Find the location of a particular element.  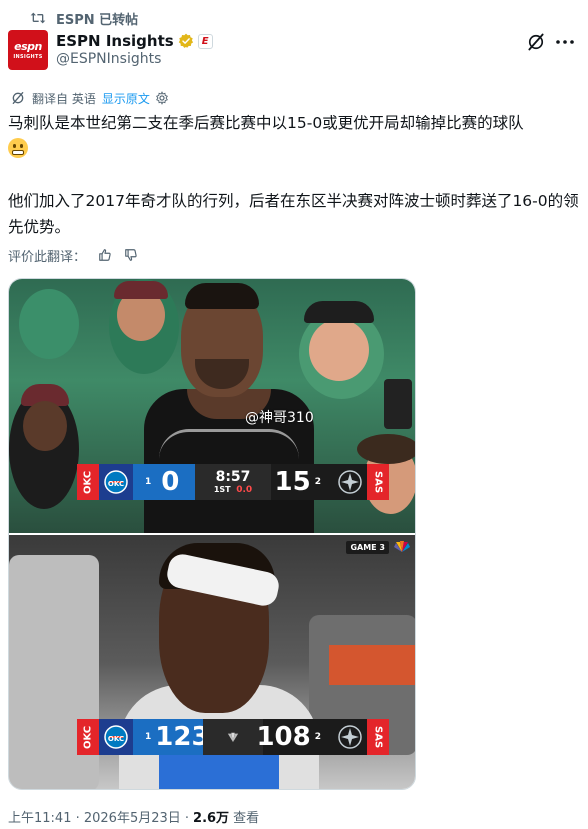

name-line: ESPN Insights E is located at coordinates (134, 41).